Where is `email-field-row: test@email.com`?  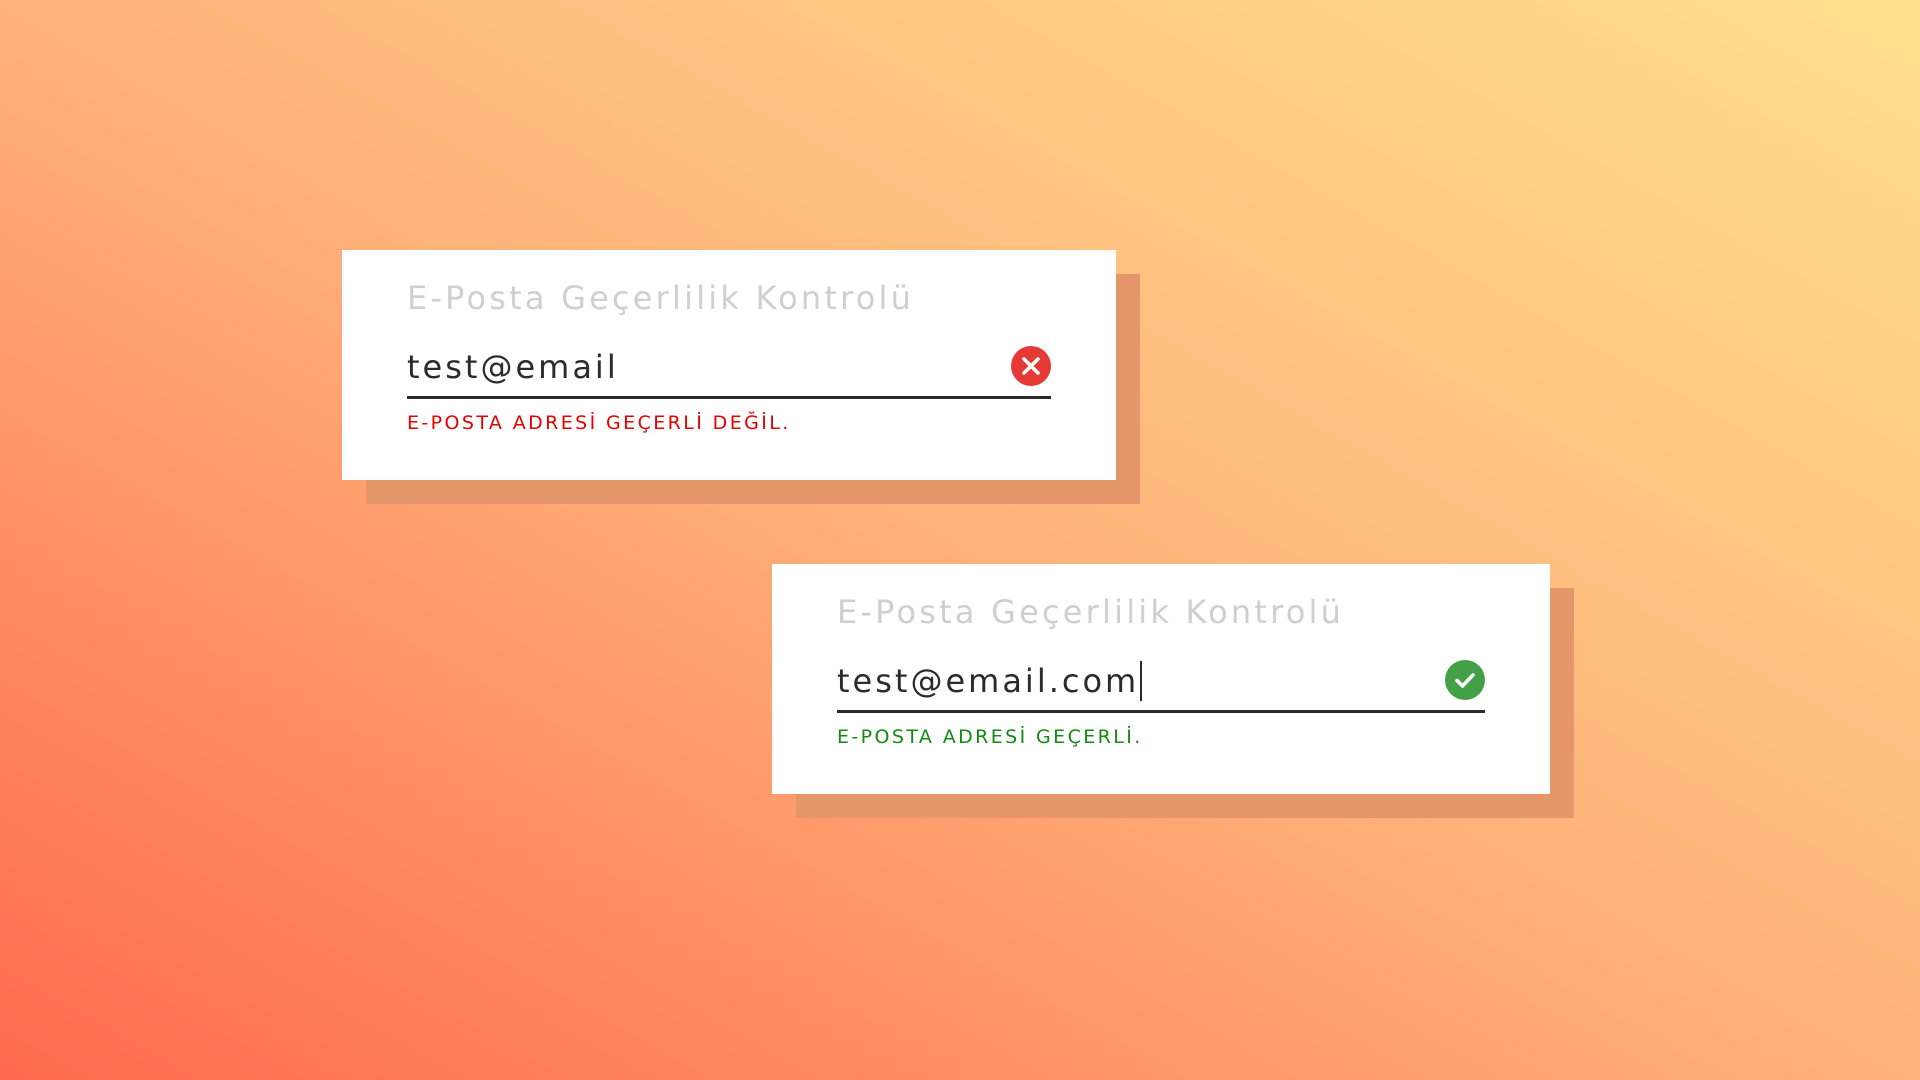
email-field-row: test@email.com is located at coordinates (1161, 685).